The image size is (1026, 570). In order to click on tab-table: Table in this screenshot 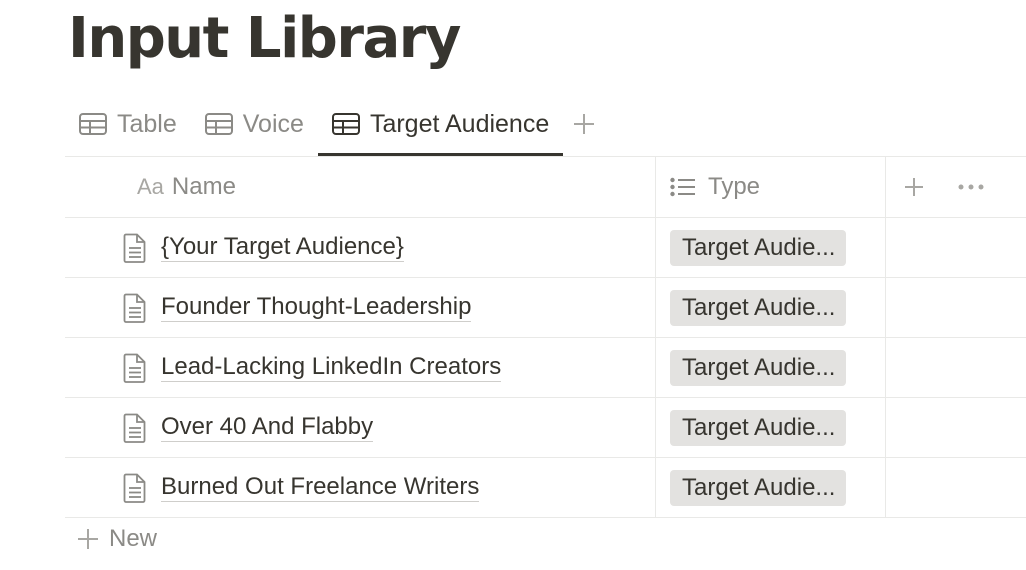, I will do `click(128, 124)`.